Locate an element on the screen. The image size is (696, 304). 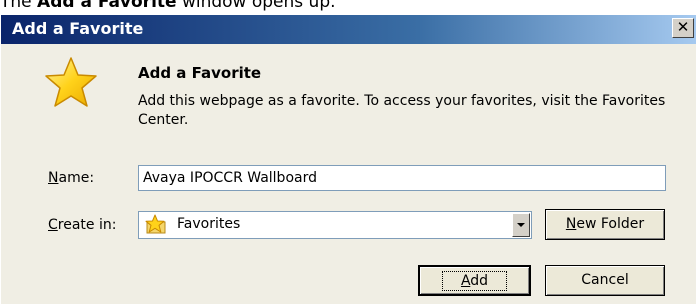
create-label-key: C is located at coordinates (53, 225).